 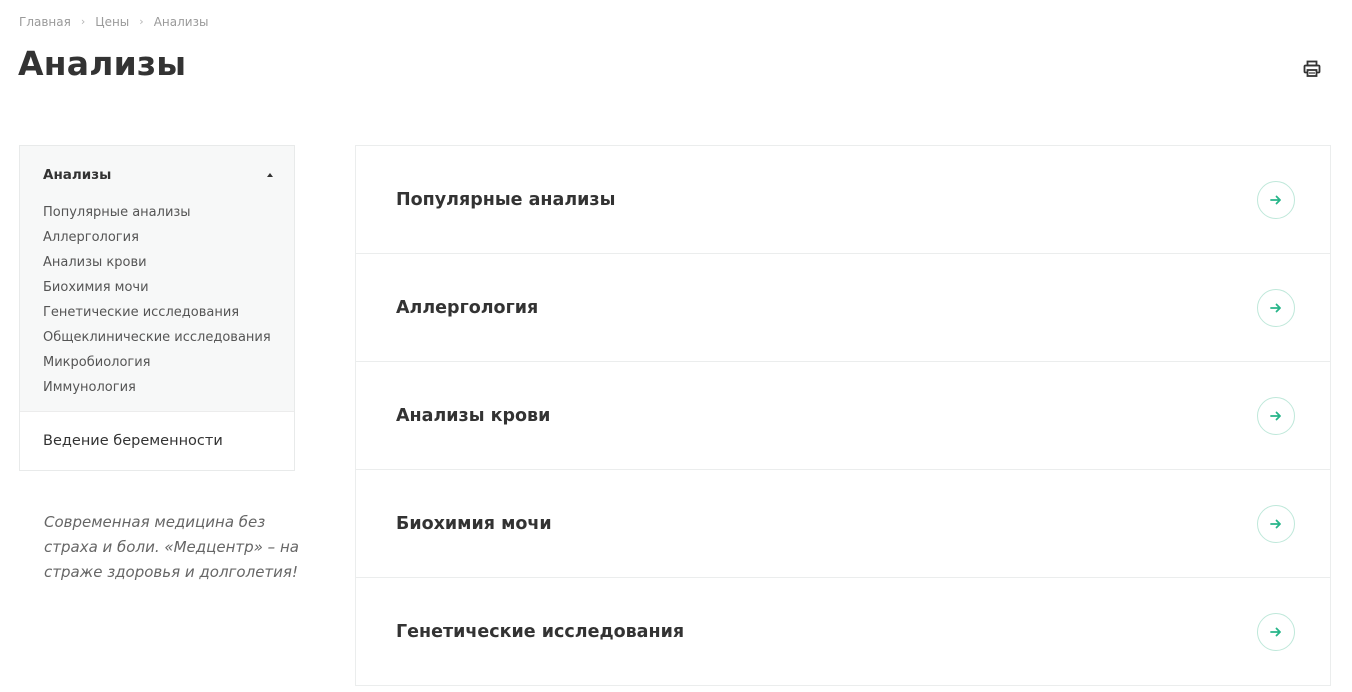 I want to click on caret-up-icon, so click(x=270, y=175).